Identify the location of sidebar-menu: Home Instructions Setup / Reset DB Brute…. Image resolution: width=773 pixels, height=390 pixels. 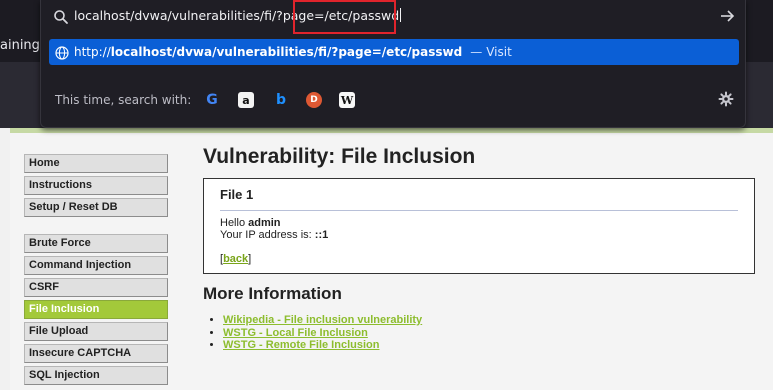
(96, 271).